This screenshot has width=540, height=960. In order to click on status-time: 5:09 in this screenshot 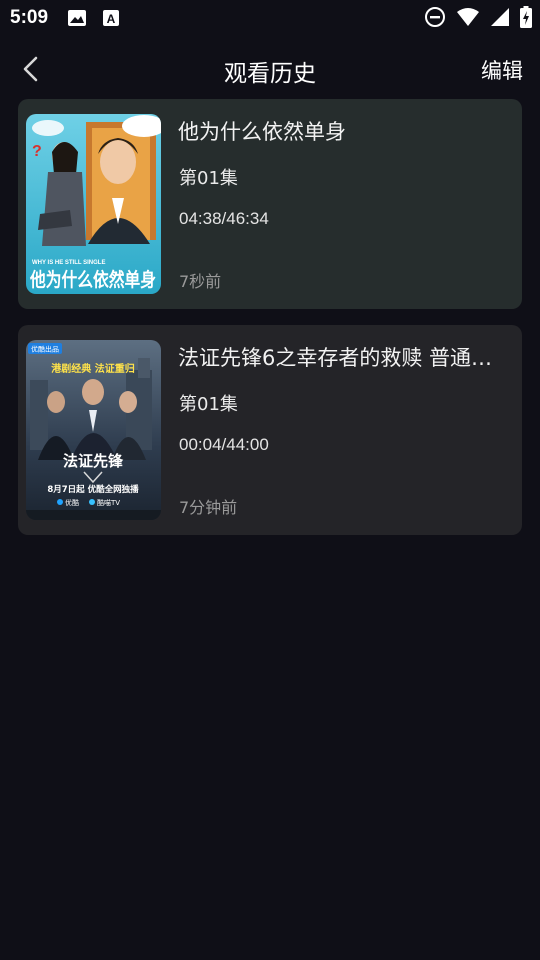, I will do `click(29, 17)`.